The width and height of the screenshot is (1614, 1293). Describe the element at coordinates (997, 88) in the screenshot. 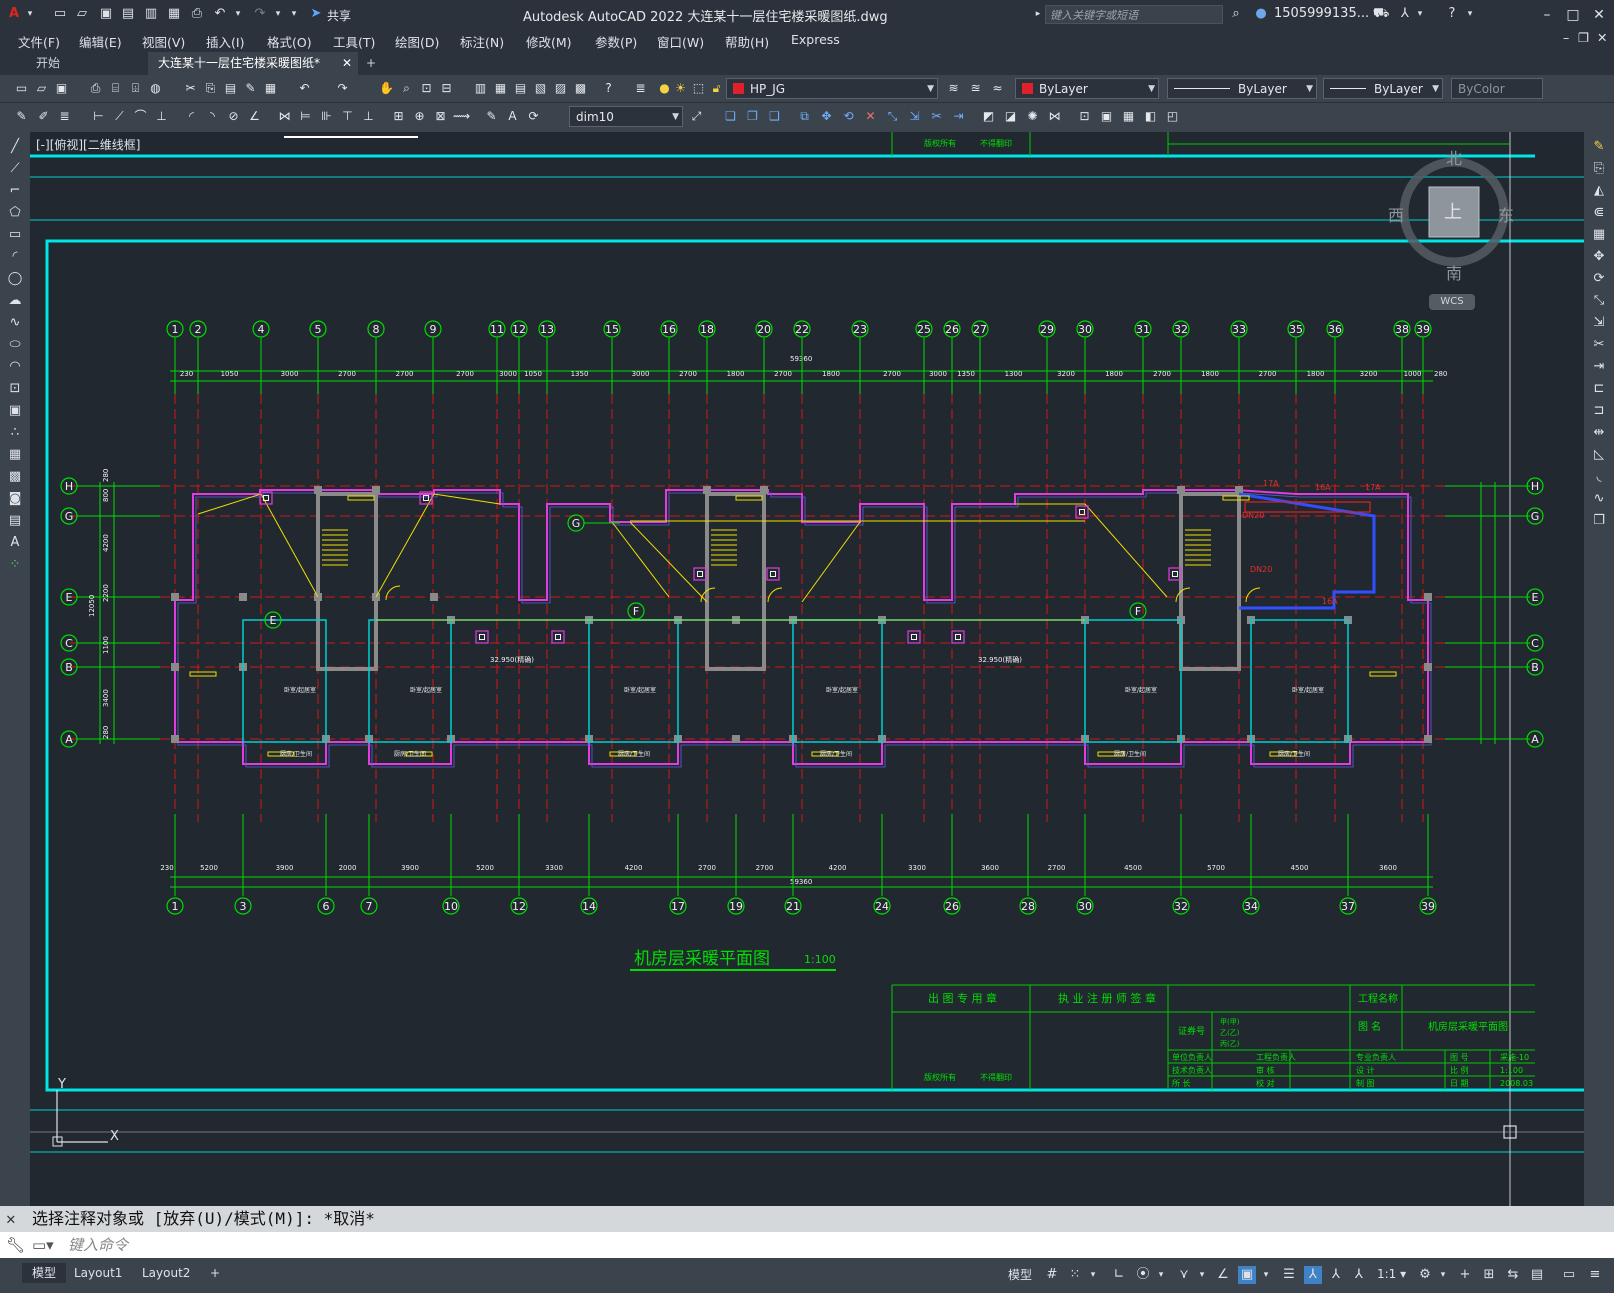

I see `layer-match-icon: ≈` at that location.